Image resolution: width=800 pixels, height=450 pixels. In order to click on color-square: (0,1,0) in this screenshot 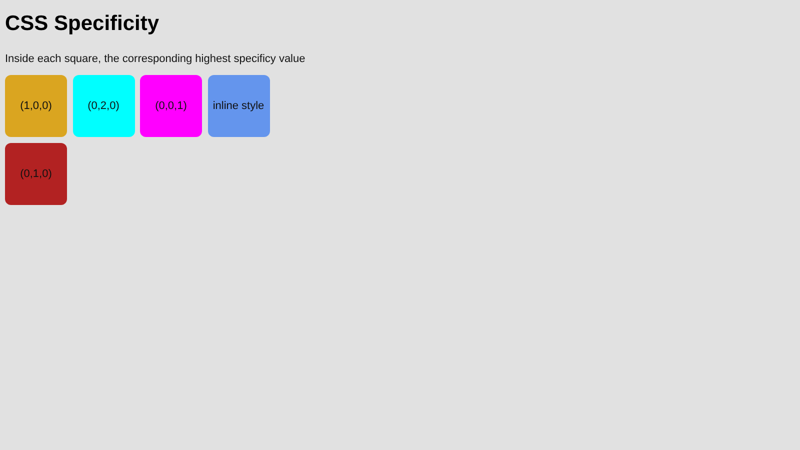, I will do `click(36, 173)`.